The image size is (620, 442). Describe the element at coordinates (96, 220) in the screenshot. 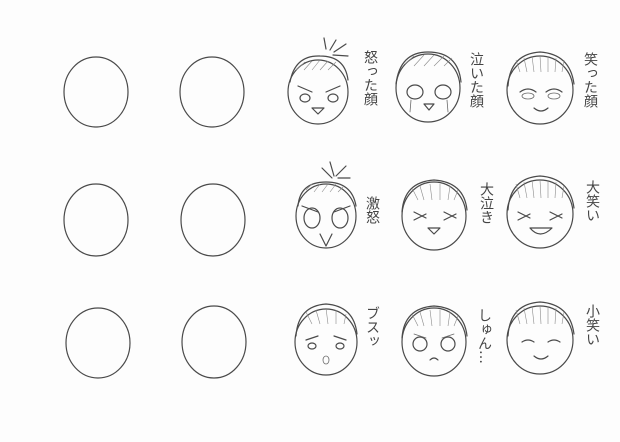

I see `blank-circle-r2-c1` at that location.